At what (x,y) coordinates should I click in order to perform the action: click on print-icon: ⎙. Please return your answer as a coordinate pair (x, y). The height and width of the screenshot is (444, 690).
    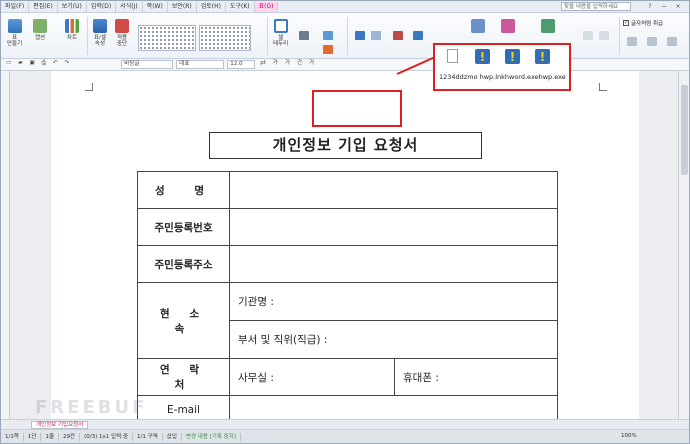
    Looking at the image, I should click on (44, 64).